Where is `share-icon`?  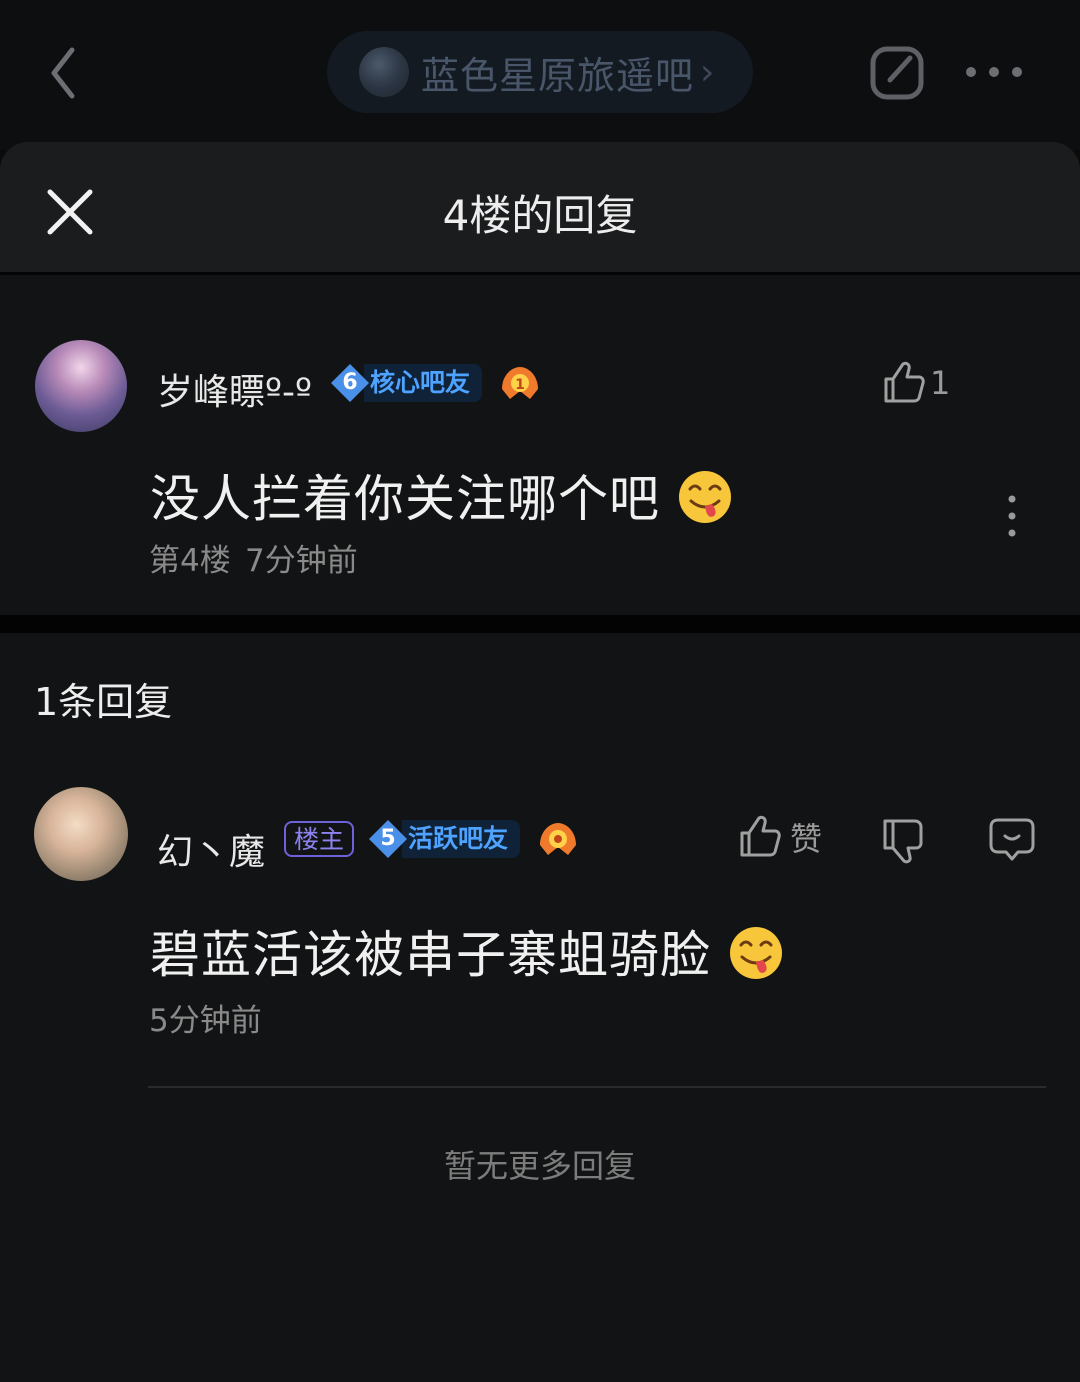 share-icon is located at coordinates (897, 73).